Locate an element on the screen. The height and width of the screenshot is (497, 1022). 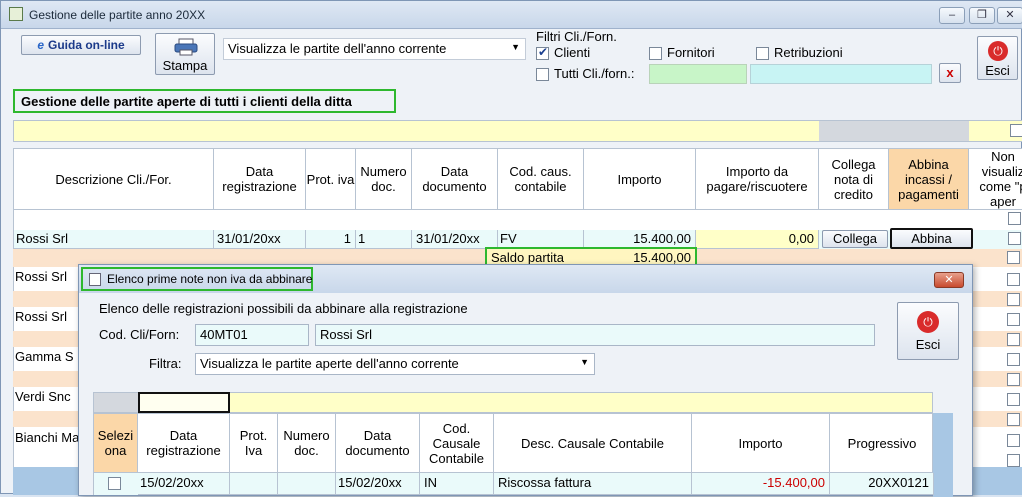
dialog-esci-button: ⏻ Esci is located at coordinates (928, 331).